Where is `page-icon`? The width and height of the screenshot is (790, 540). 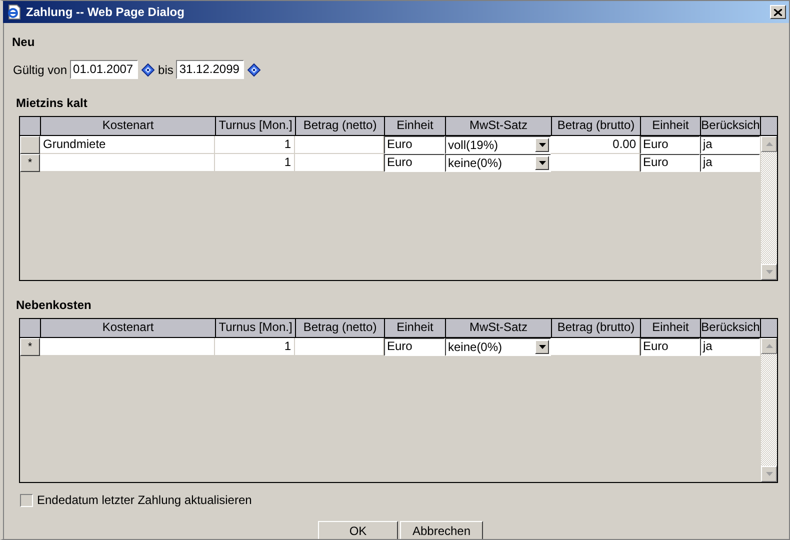 page-icon is located at coordinates (14, 12).